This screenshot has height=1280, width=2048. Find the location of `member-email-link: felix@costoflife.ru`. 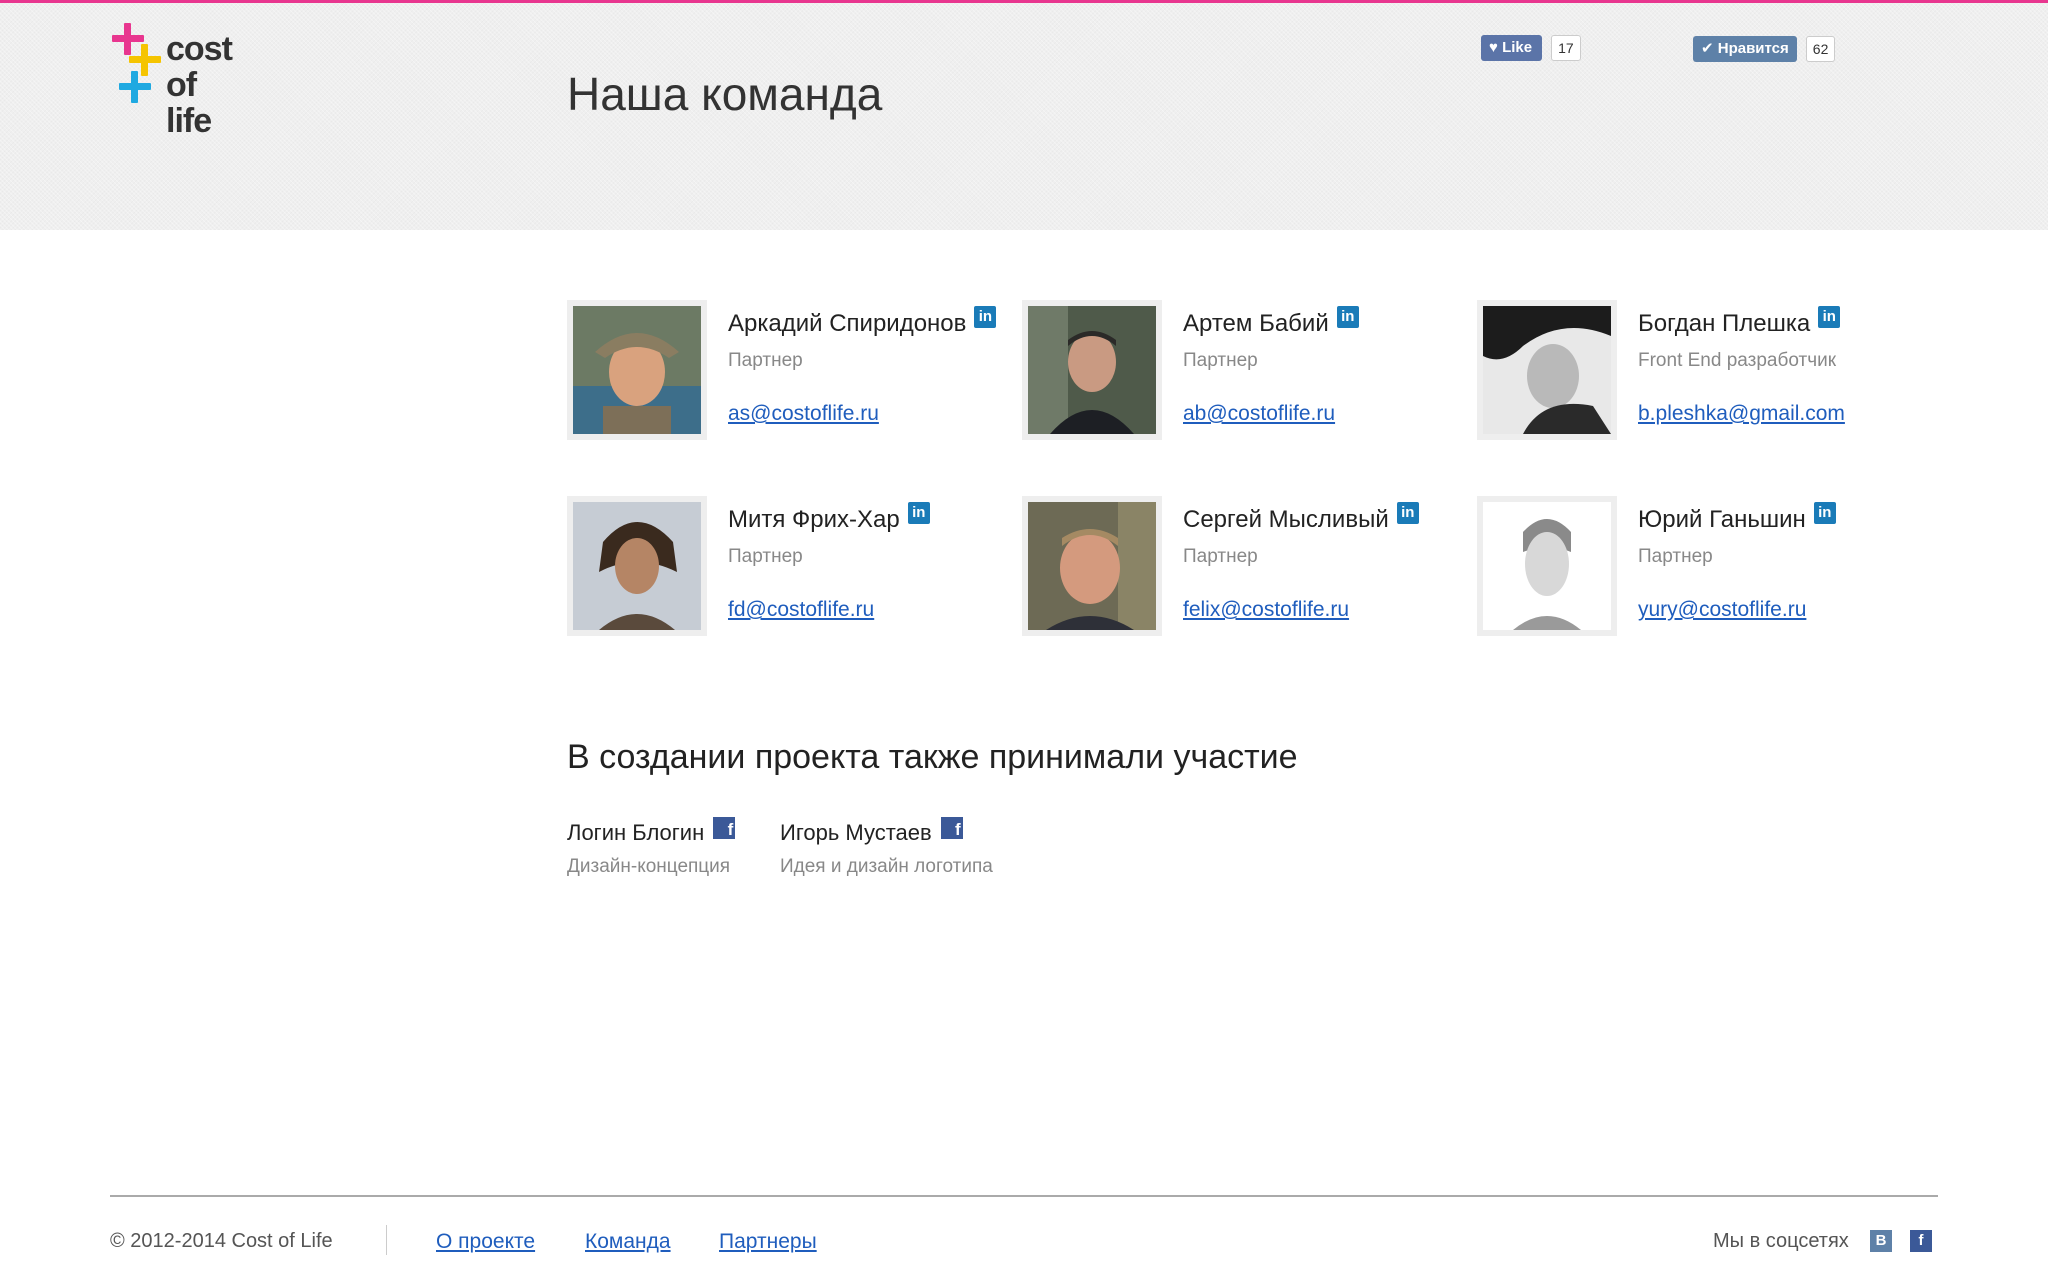

member-email-link: felix@costoflife.ru is located at coordinates (1266, 610).